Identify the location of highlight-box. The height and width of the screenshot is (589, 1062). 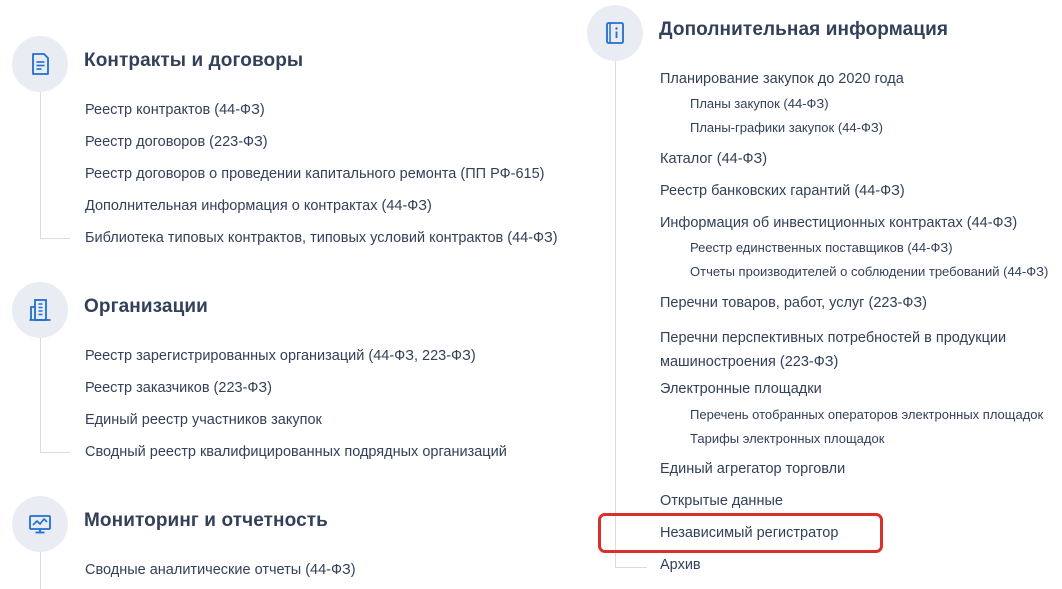
(740, 533).